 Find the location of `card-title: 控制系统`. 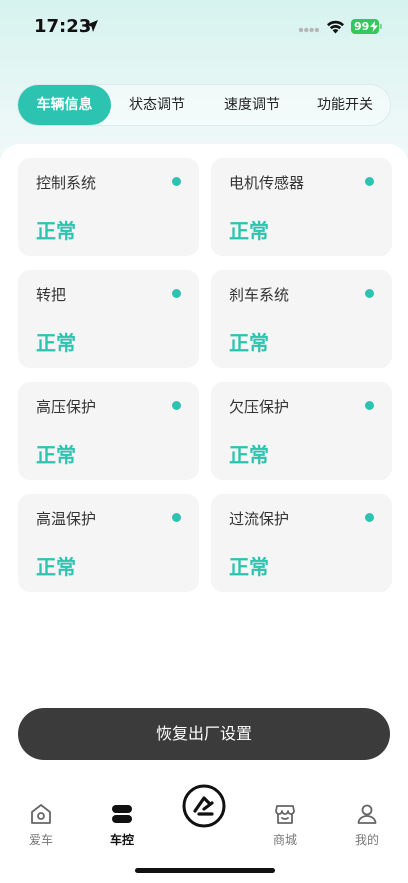

card-title: 控制系统 is located at coordinates (66, 183).